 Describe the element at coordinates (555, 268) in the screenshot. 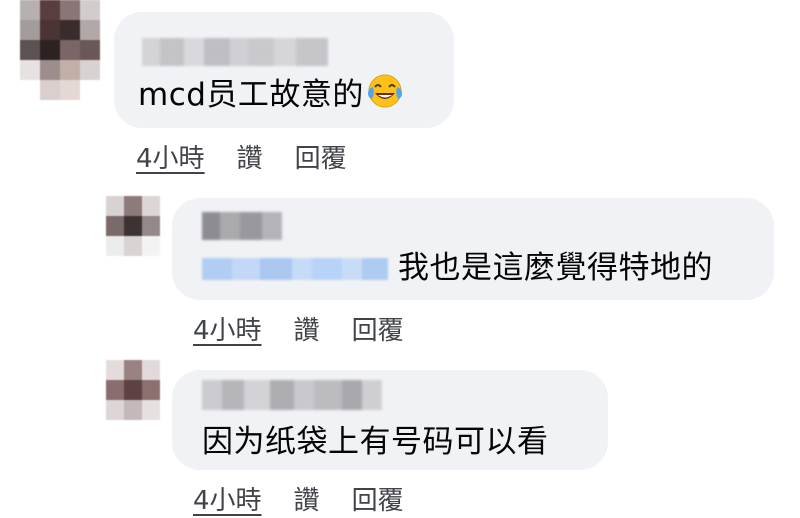

I see `reply-text: 我也是這麼覺得特地的` at that location.